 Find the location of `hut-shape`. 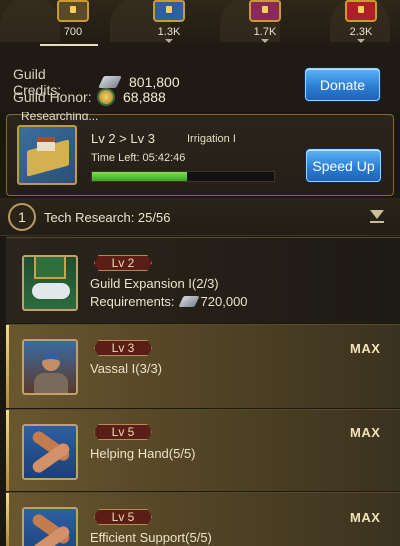

hut-shape is located at coordinates (46, 144).